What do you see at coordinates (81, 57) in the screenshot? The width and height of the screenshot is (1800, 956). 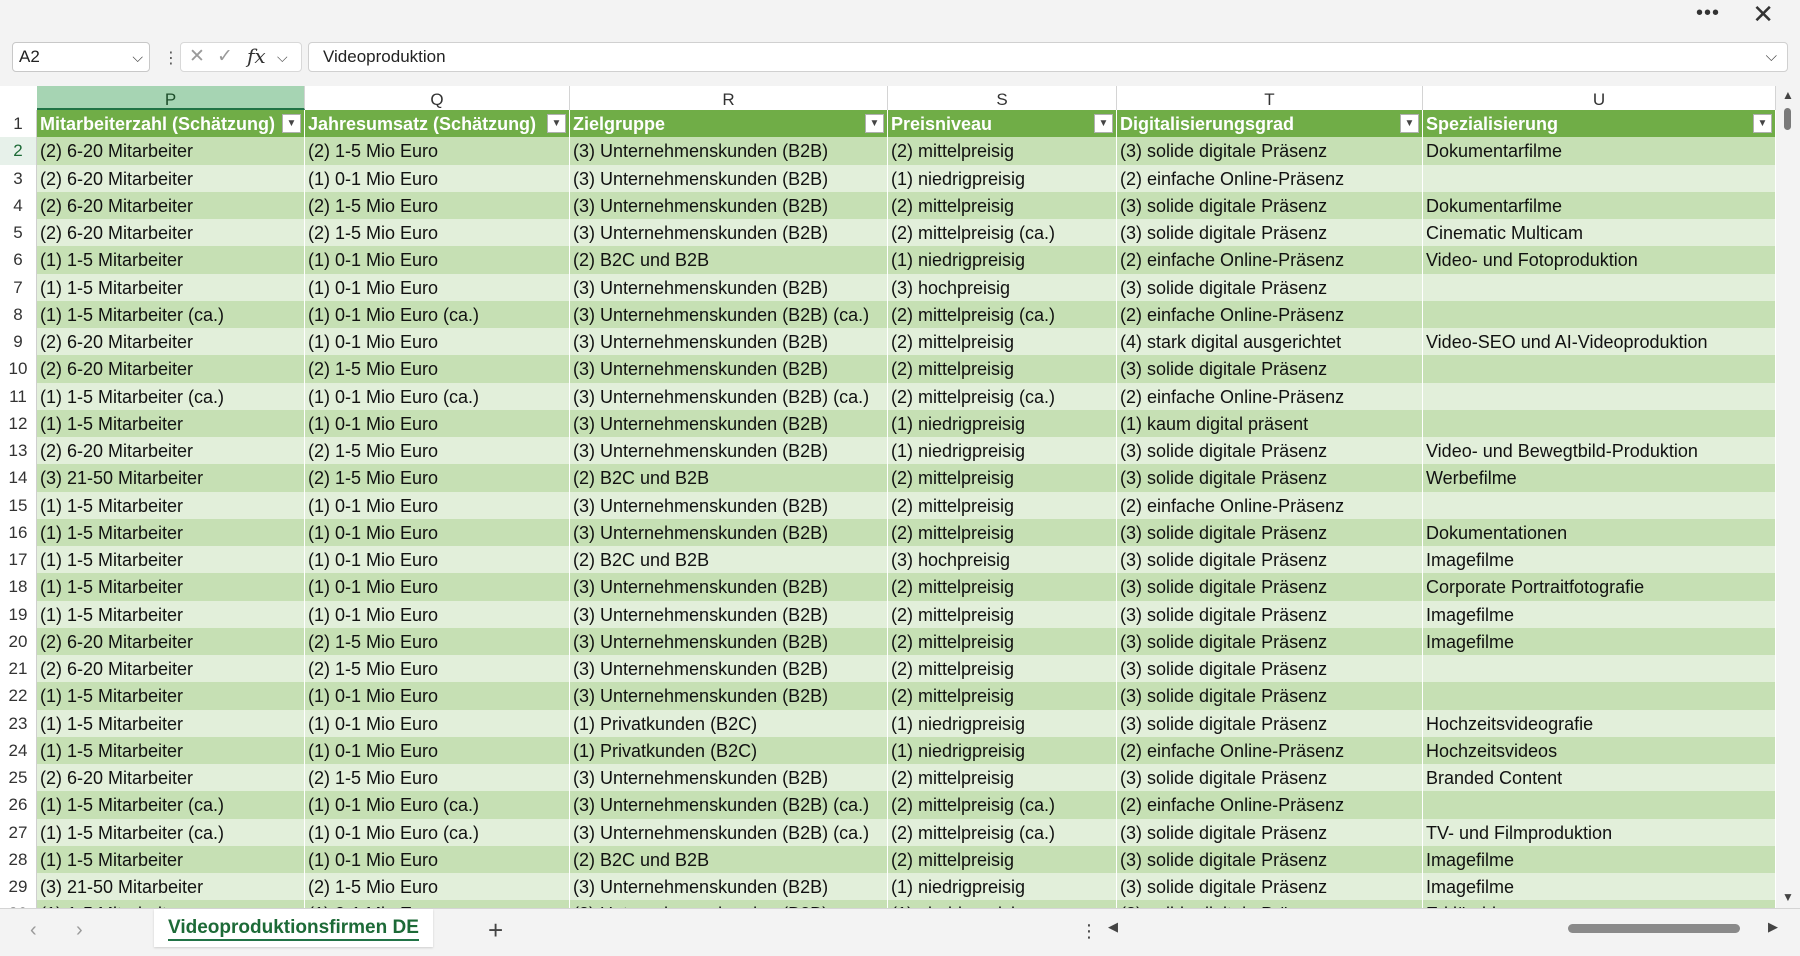 I see `name-box: A2 ⌵` at bounding box center [81, 57].